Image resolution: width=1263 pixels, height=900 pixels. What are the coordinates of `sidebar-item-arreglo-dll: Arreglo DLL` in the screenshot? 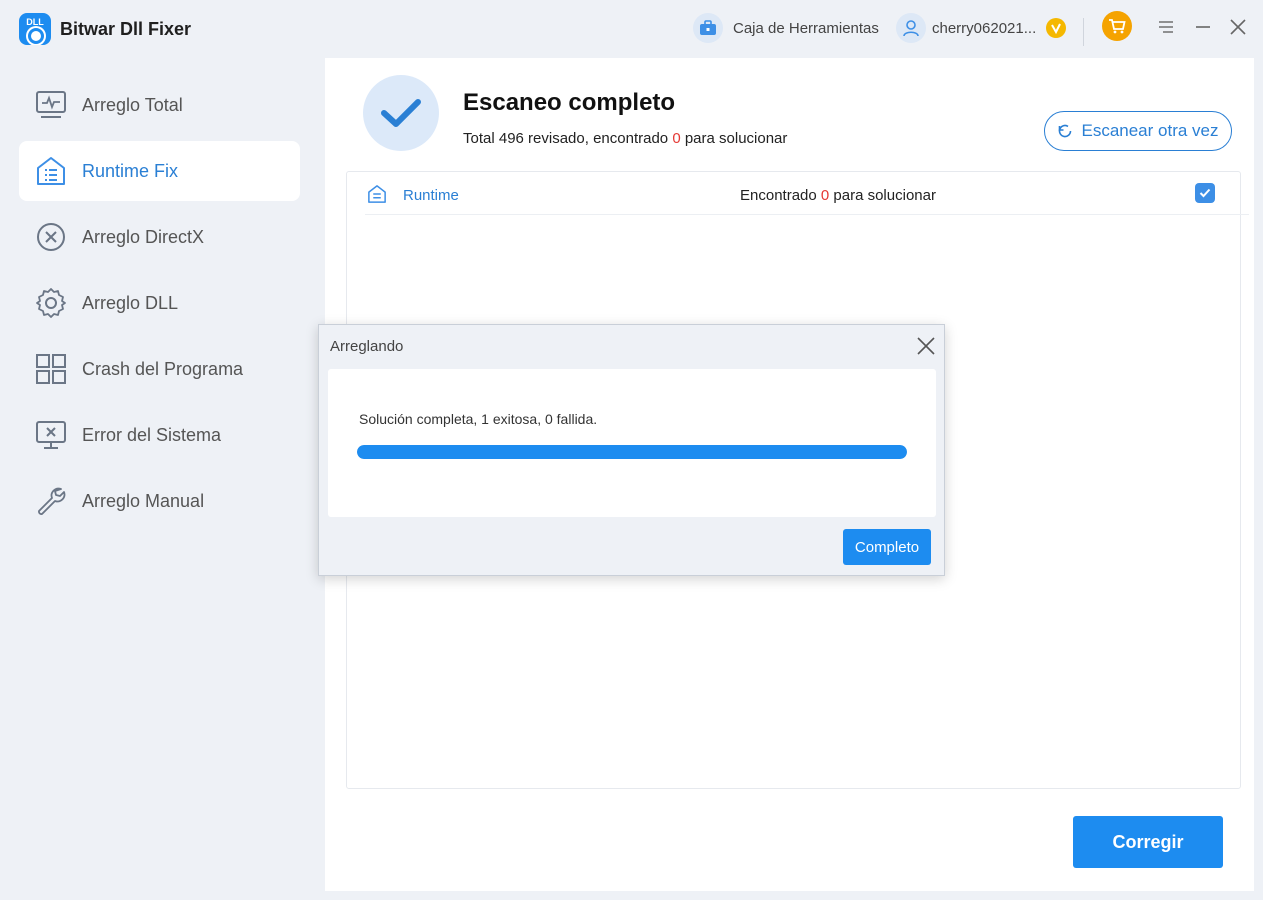 It's located at (159, 303).